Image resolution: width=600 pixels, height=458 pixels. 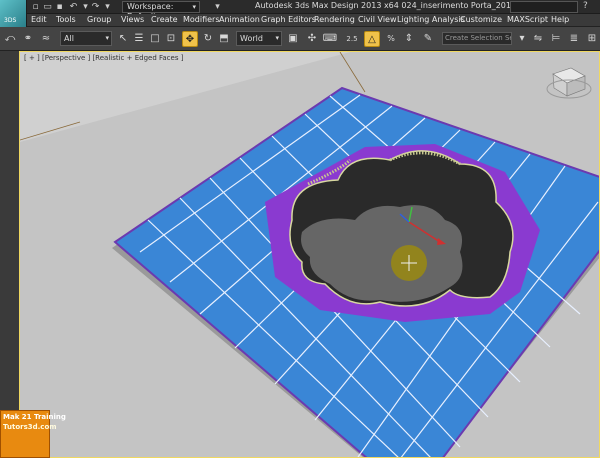 I want to click on angle-snap-icon: △, so click(x=372, y=39).